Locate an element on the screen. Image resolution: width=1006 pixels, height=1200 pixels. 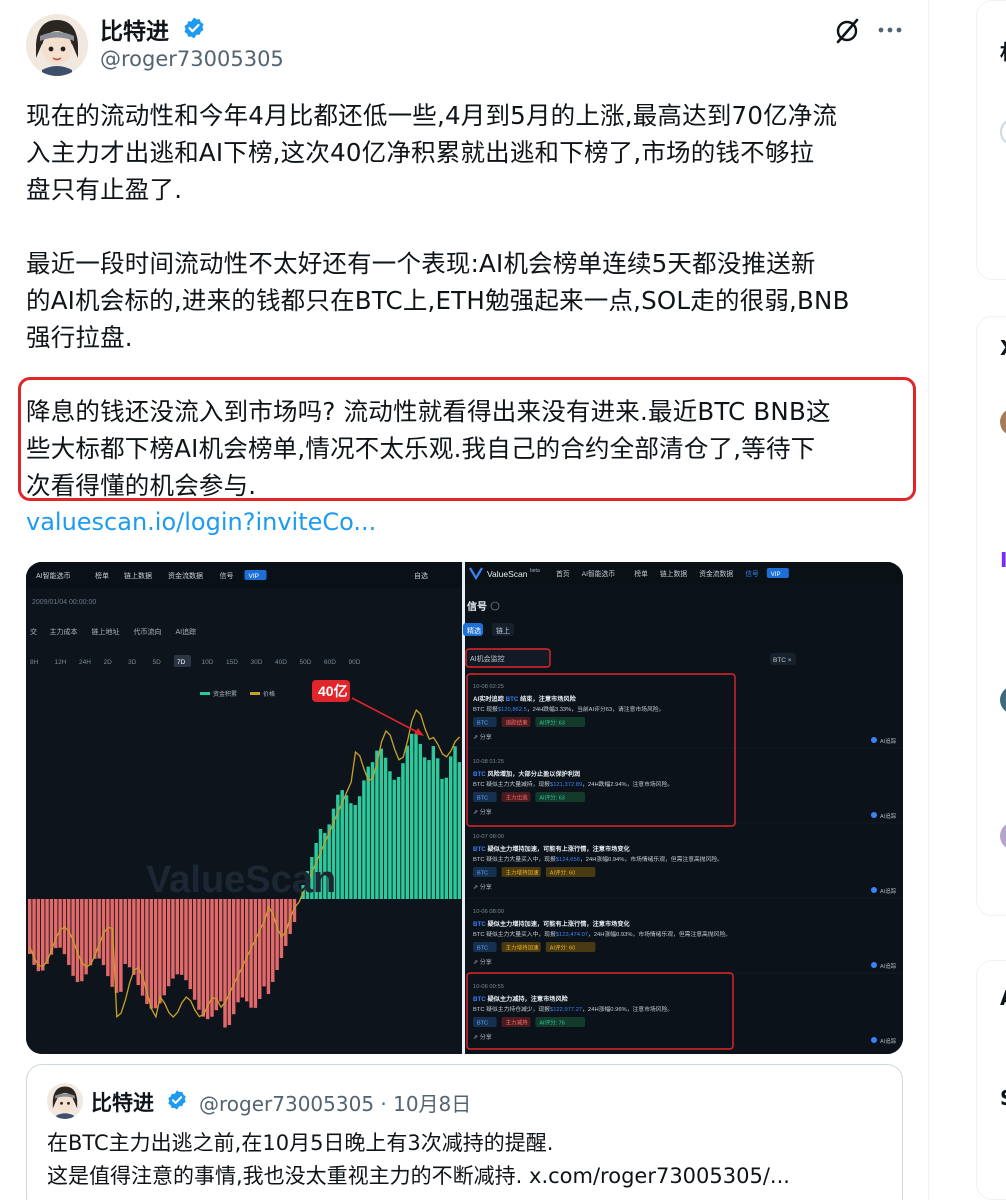
range-button: 7D is located at coordinates (181, 662).